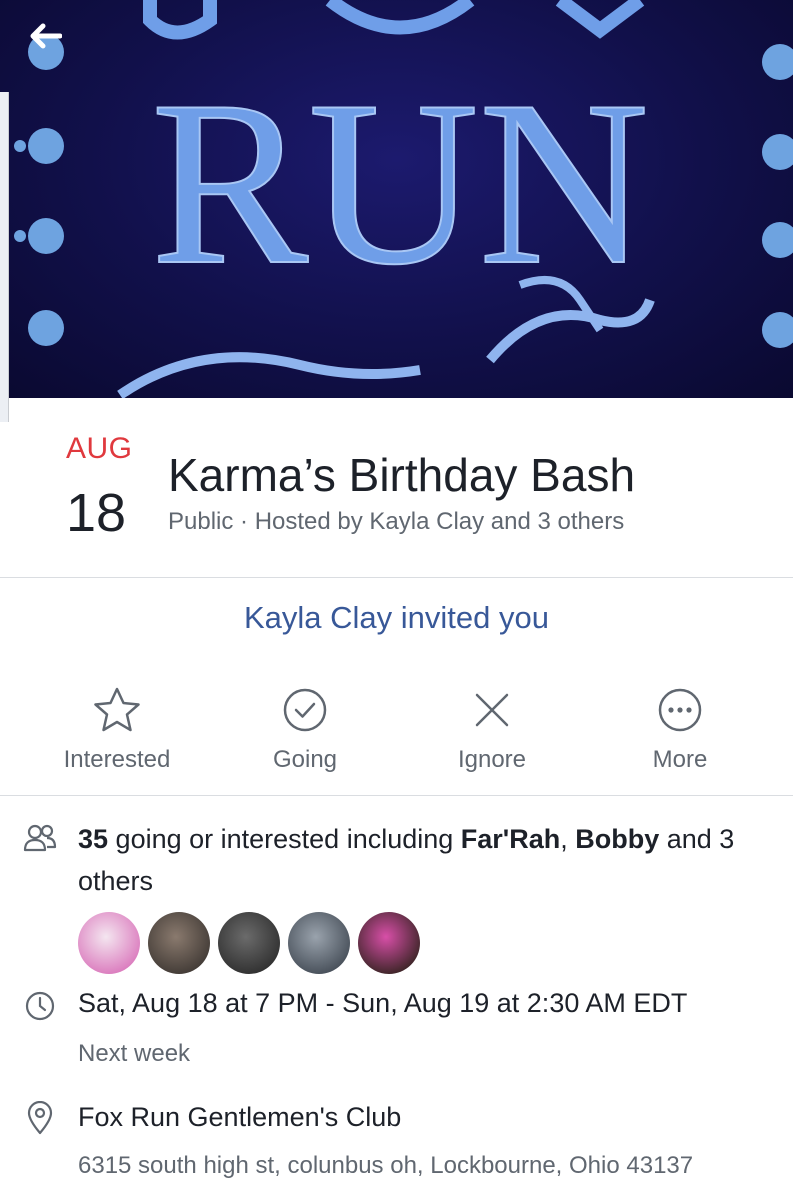  I want to click on side-drawer-edge, so click(4, 257).